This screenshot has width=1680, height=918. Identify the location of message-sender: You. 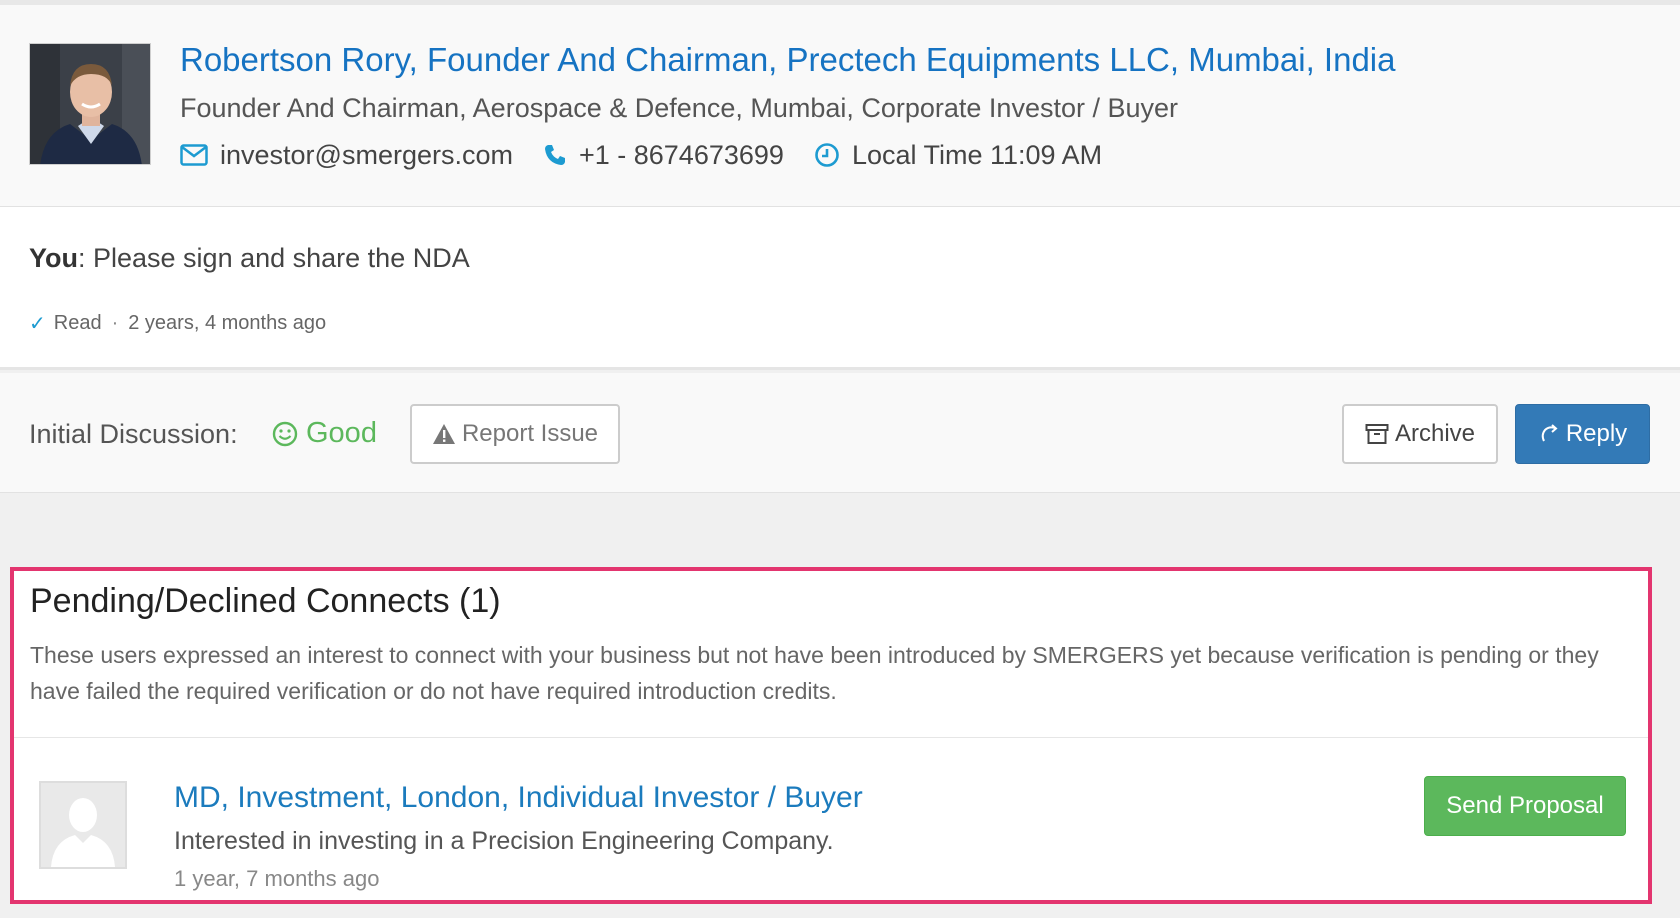
(53, 258).